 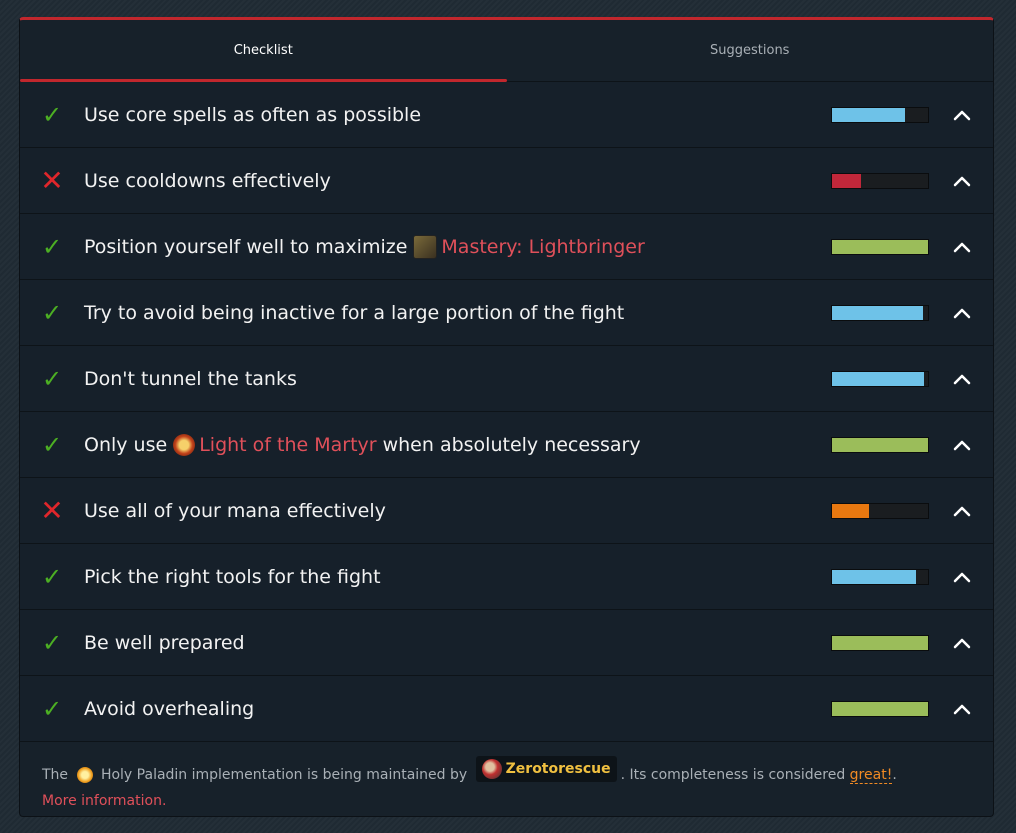 I want to click on checklist-row: ✓ Use core spells as often as possible, so click(x=506, y=115).